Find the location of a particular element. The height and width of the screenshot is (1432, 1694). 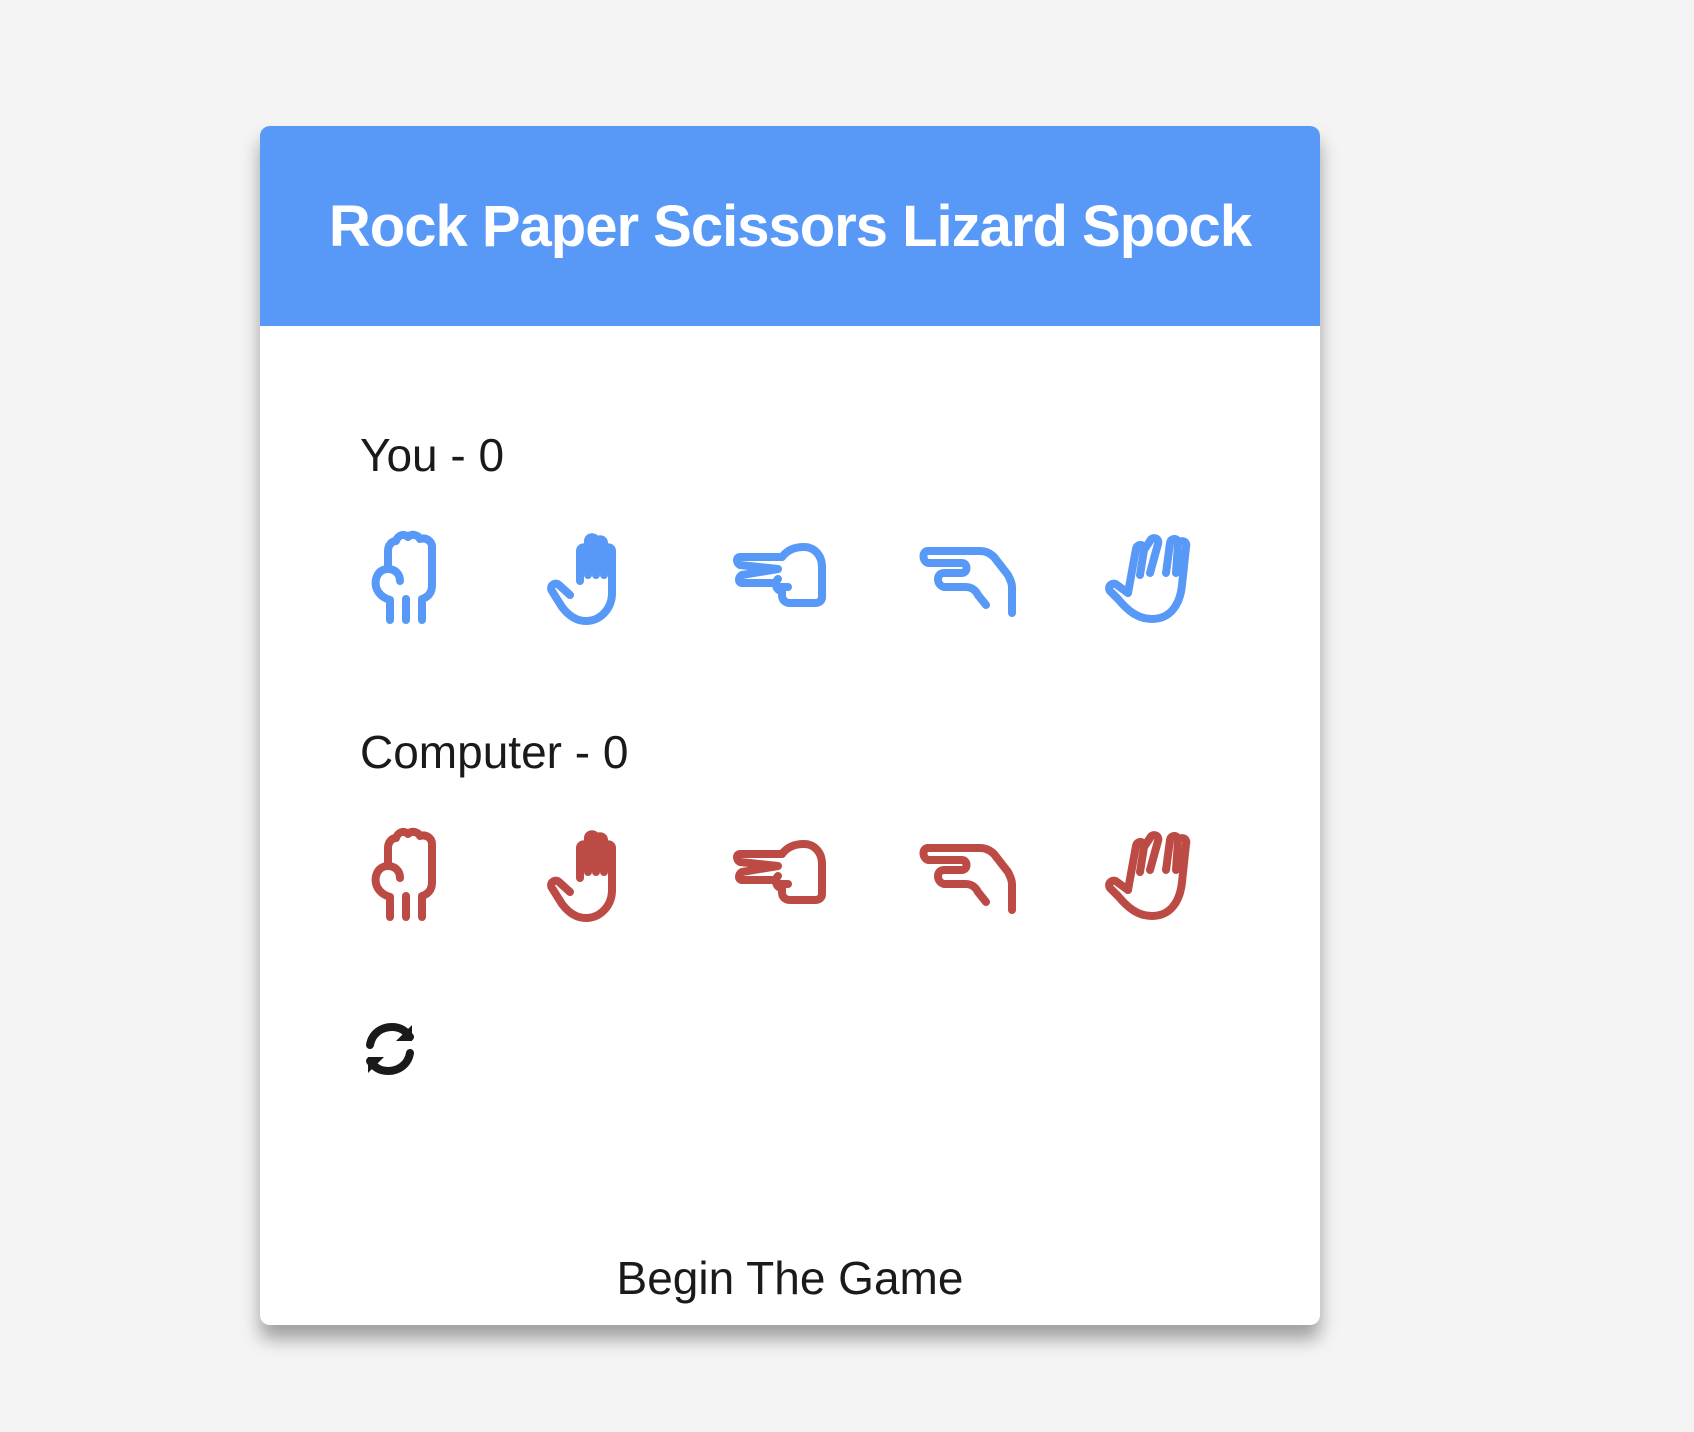

player-paper-button is located at coordinates (596, 575).